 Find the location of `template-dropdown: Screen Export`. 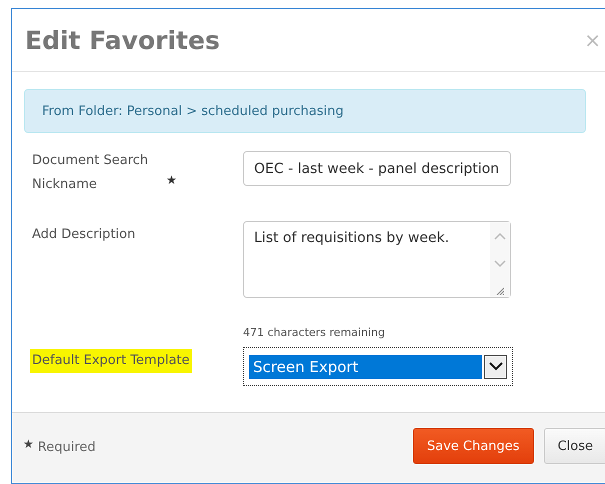

template-dropdown: Screen Export is located at coordinates (378, 366).